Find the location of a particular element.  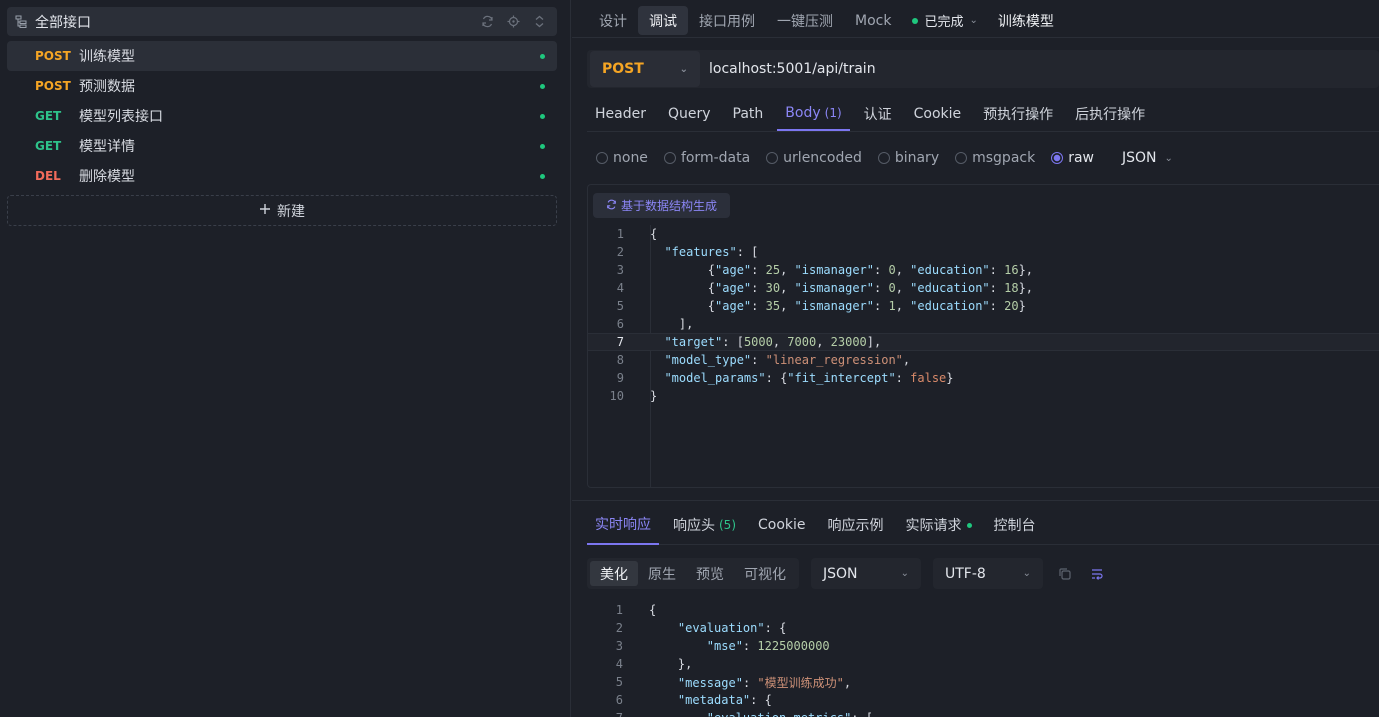

tab-response-cookie: Cookie is located at coordinates (782, 525).